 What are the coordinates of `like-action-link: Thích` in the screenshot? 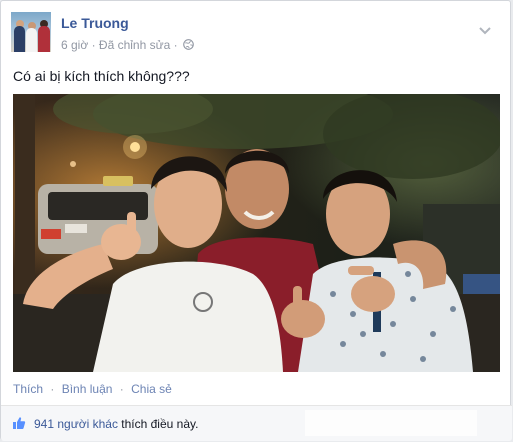 It's located at (28, 389).